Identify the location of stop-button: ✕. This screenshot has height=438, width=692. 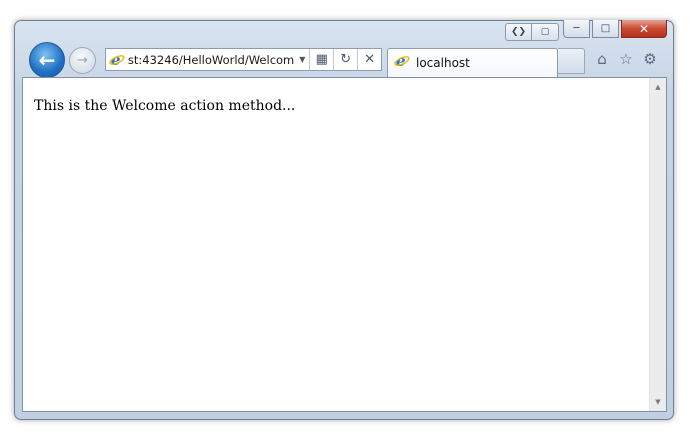
(369, 59).